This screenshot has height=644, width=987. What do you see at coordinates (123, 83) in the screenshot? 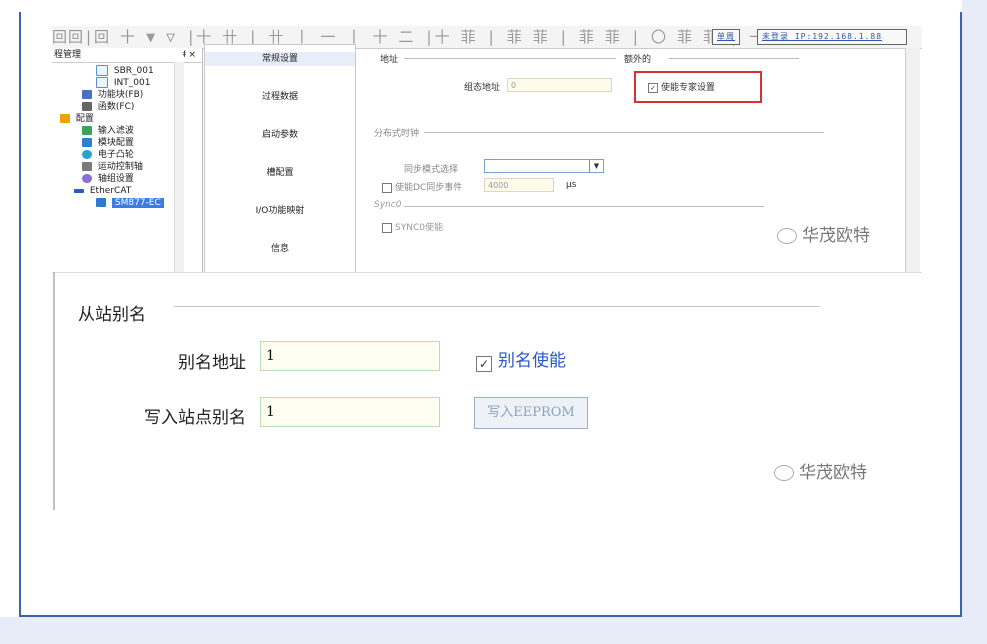
I see `tree-item-int: INT_001` at bounding box center [123, 83].